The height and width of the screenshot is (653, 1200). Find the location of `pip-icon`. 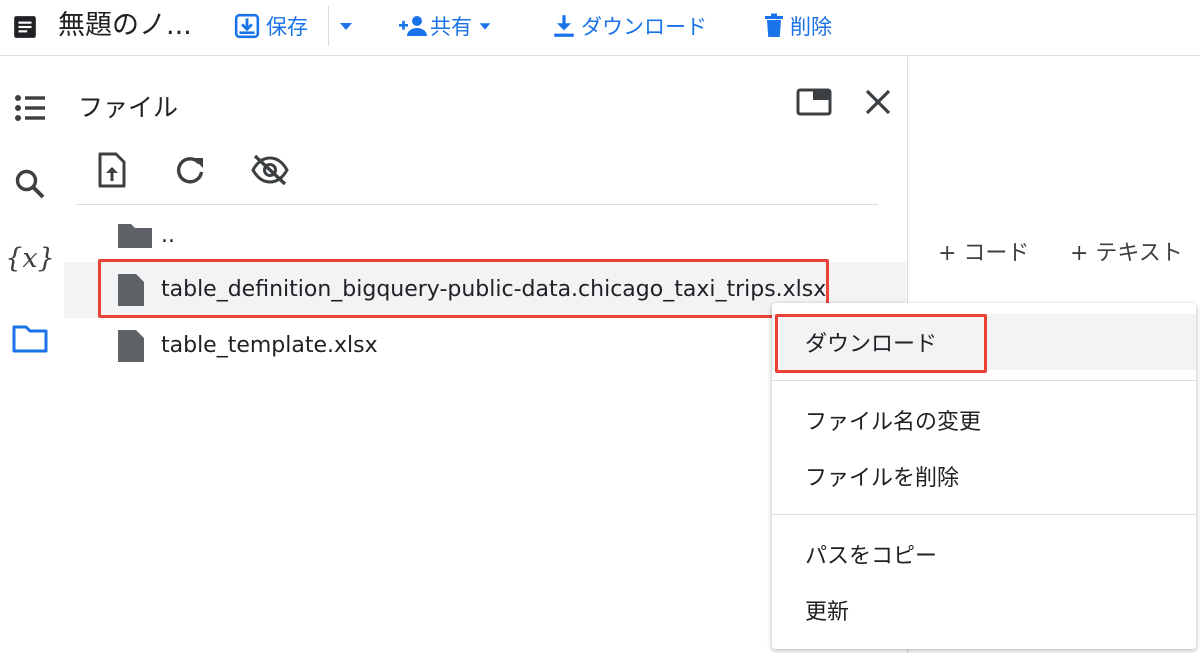

pip-icon is located at coordinates (814, 102).